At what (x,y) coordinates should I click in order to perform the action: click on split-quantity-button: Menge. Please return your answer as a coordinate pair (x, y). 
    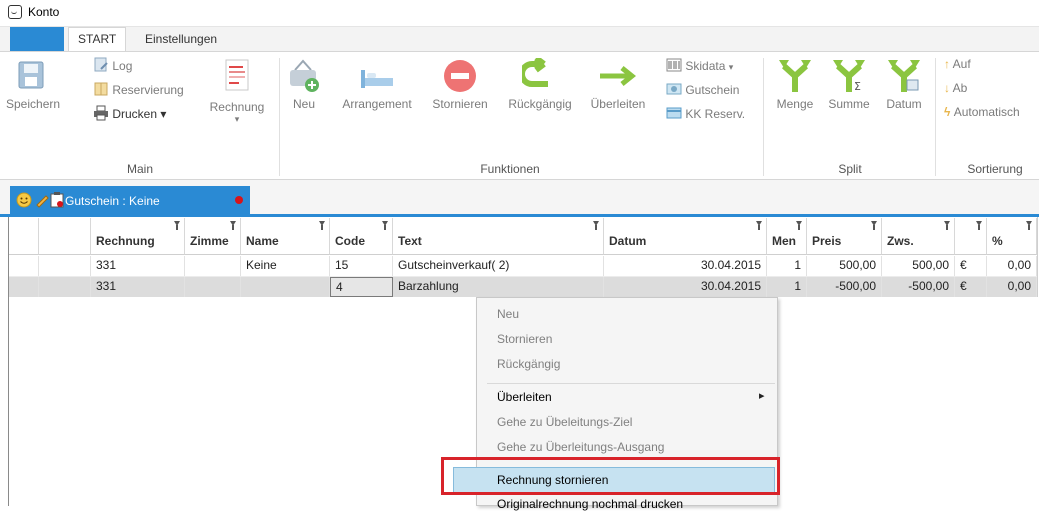
    Looking at the image, I should click on (795, 103).